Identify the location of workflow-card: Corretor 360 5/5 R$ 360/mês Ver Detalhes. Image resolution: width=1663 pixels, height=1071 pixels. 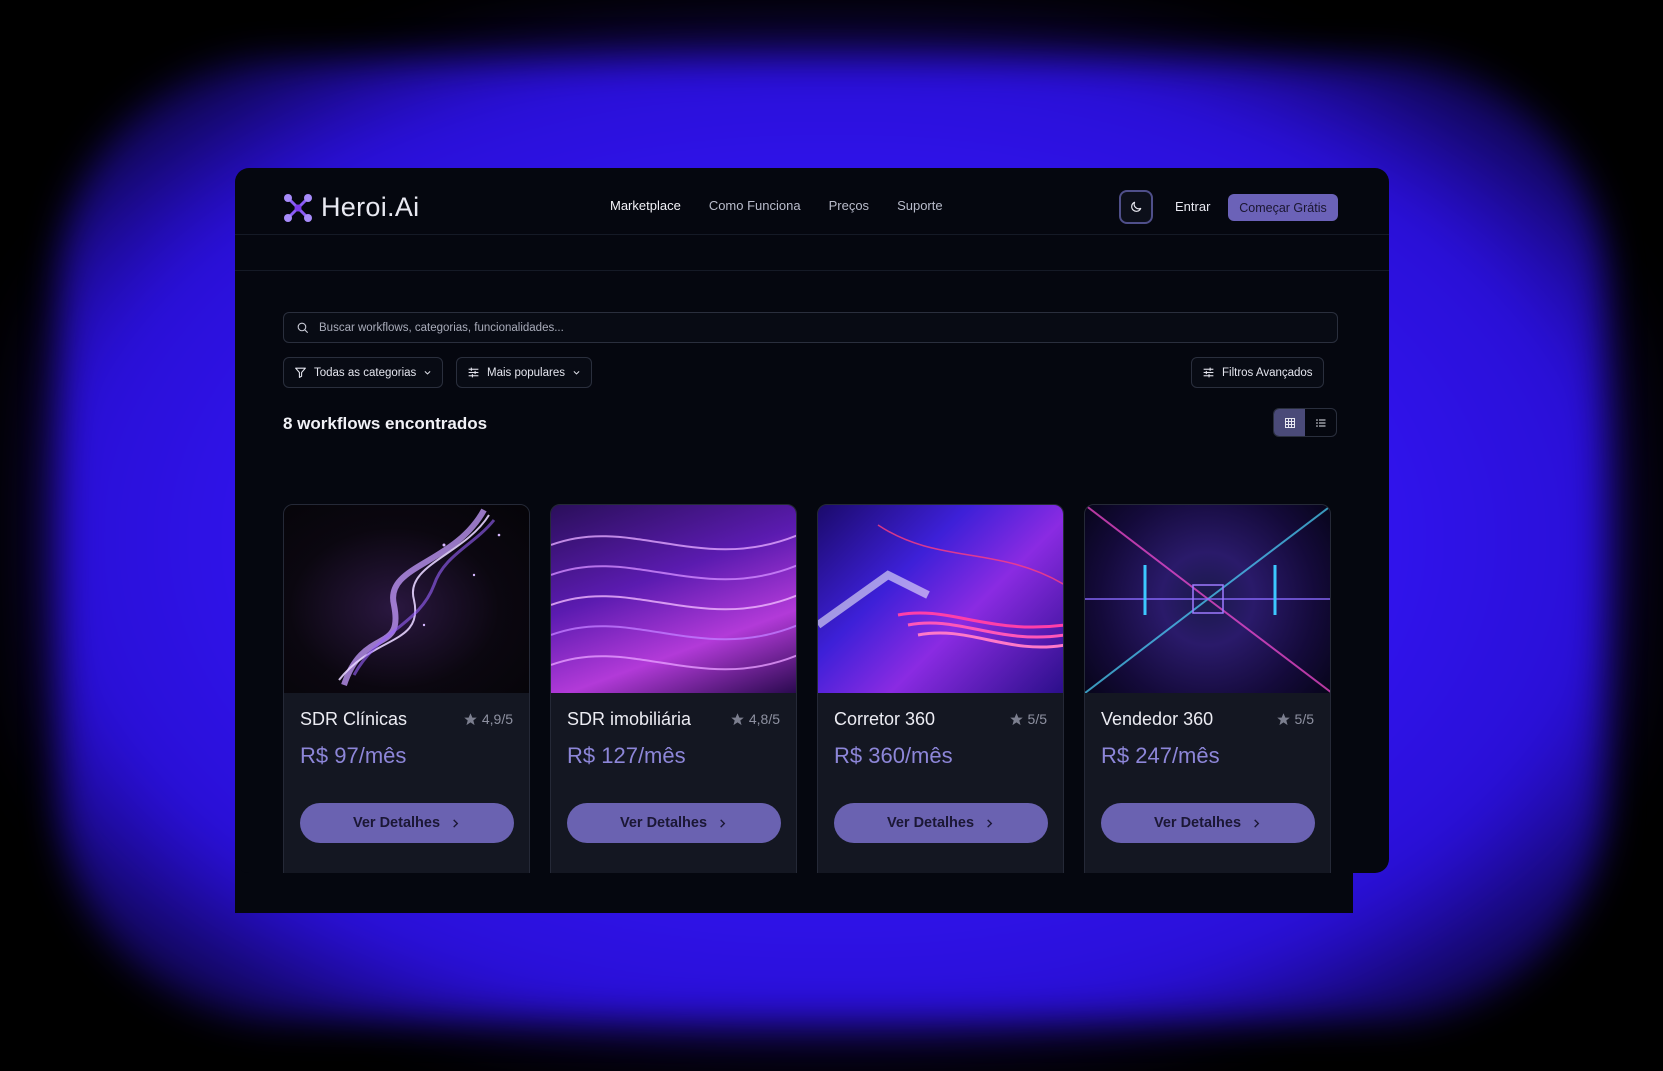
(940, 688).